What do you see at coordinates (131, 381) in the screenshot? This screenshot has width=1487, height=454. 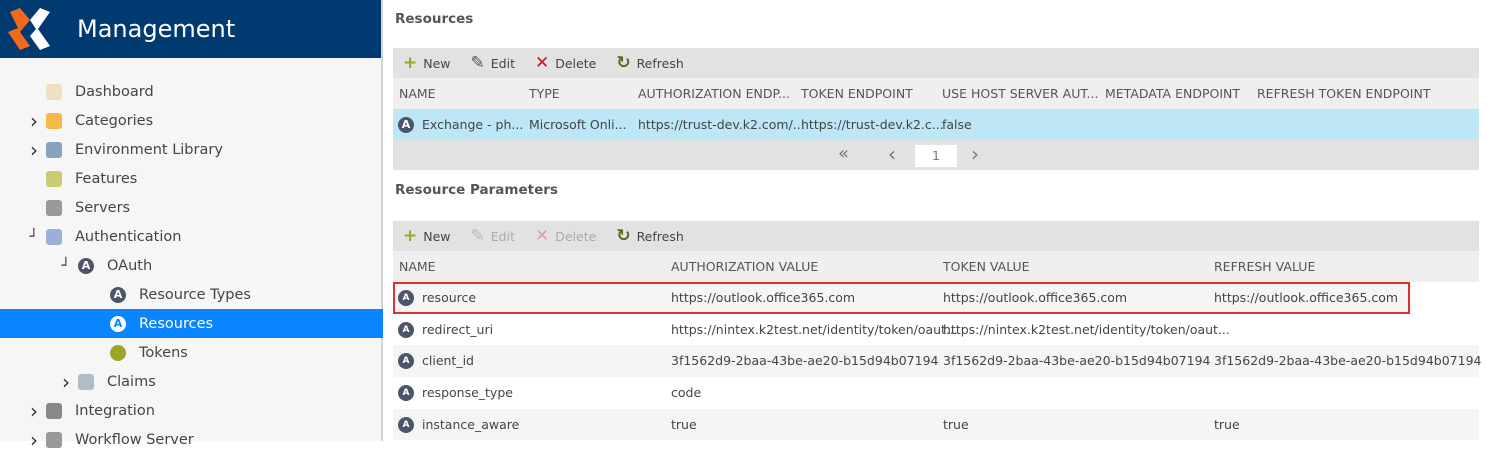 I see `sidebar-item-label: Claims` at bounding box center [131, 381].